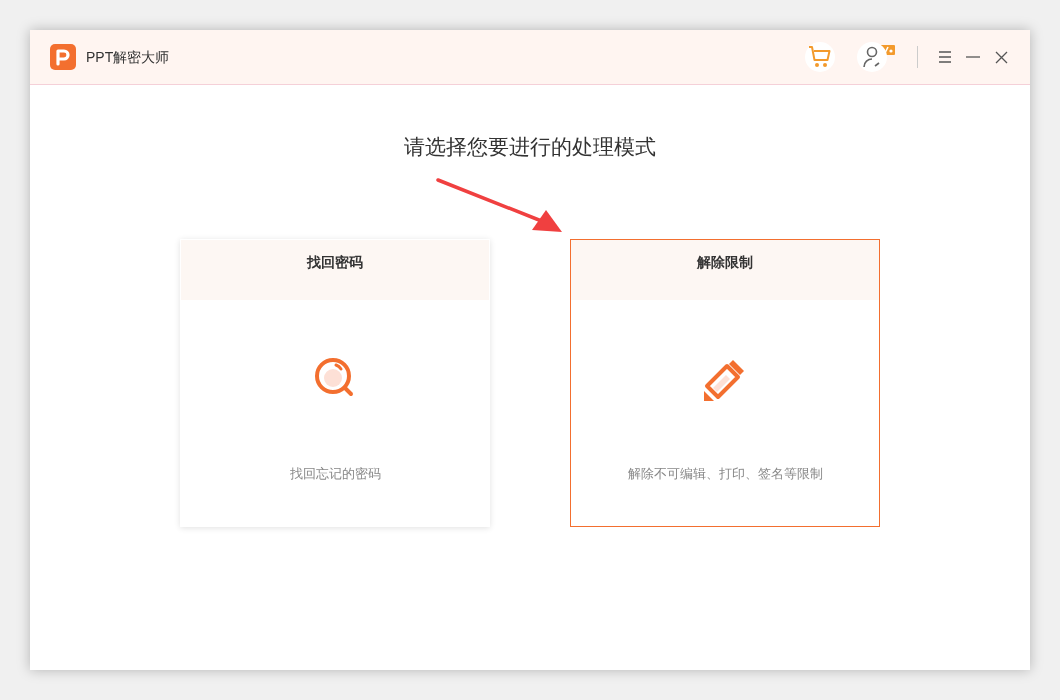  What do you see at coordinates (335, 262) in the screenshot?
I see `card-title: 找回密码` at bounding box center [335, 262].